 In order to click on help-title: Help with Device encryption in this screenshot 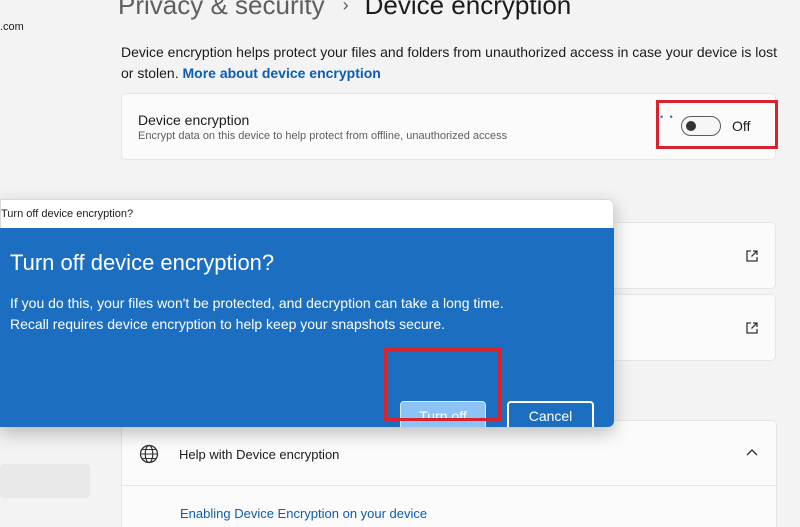, I will do `click(259, 454)`.